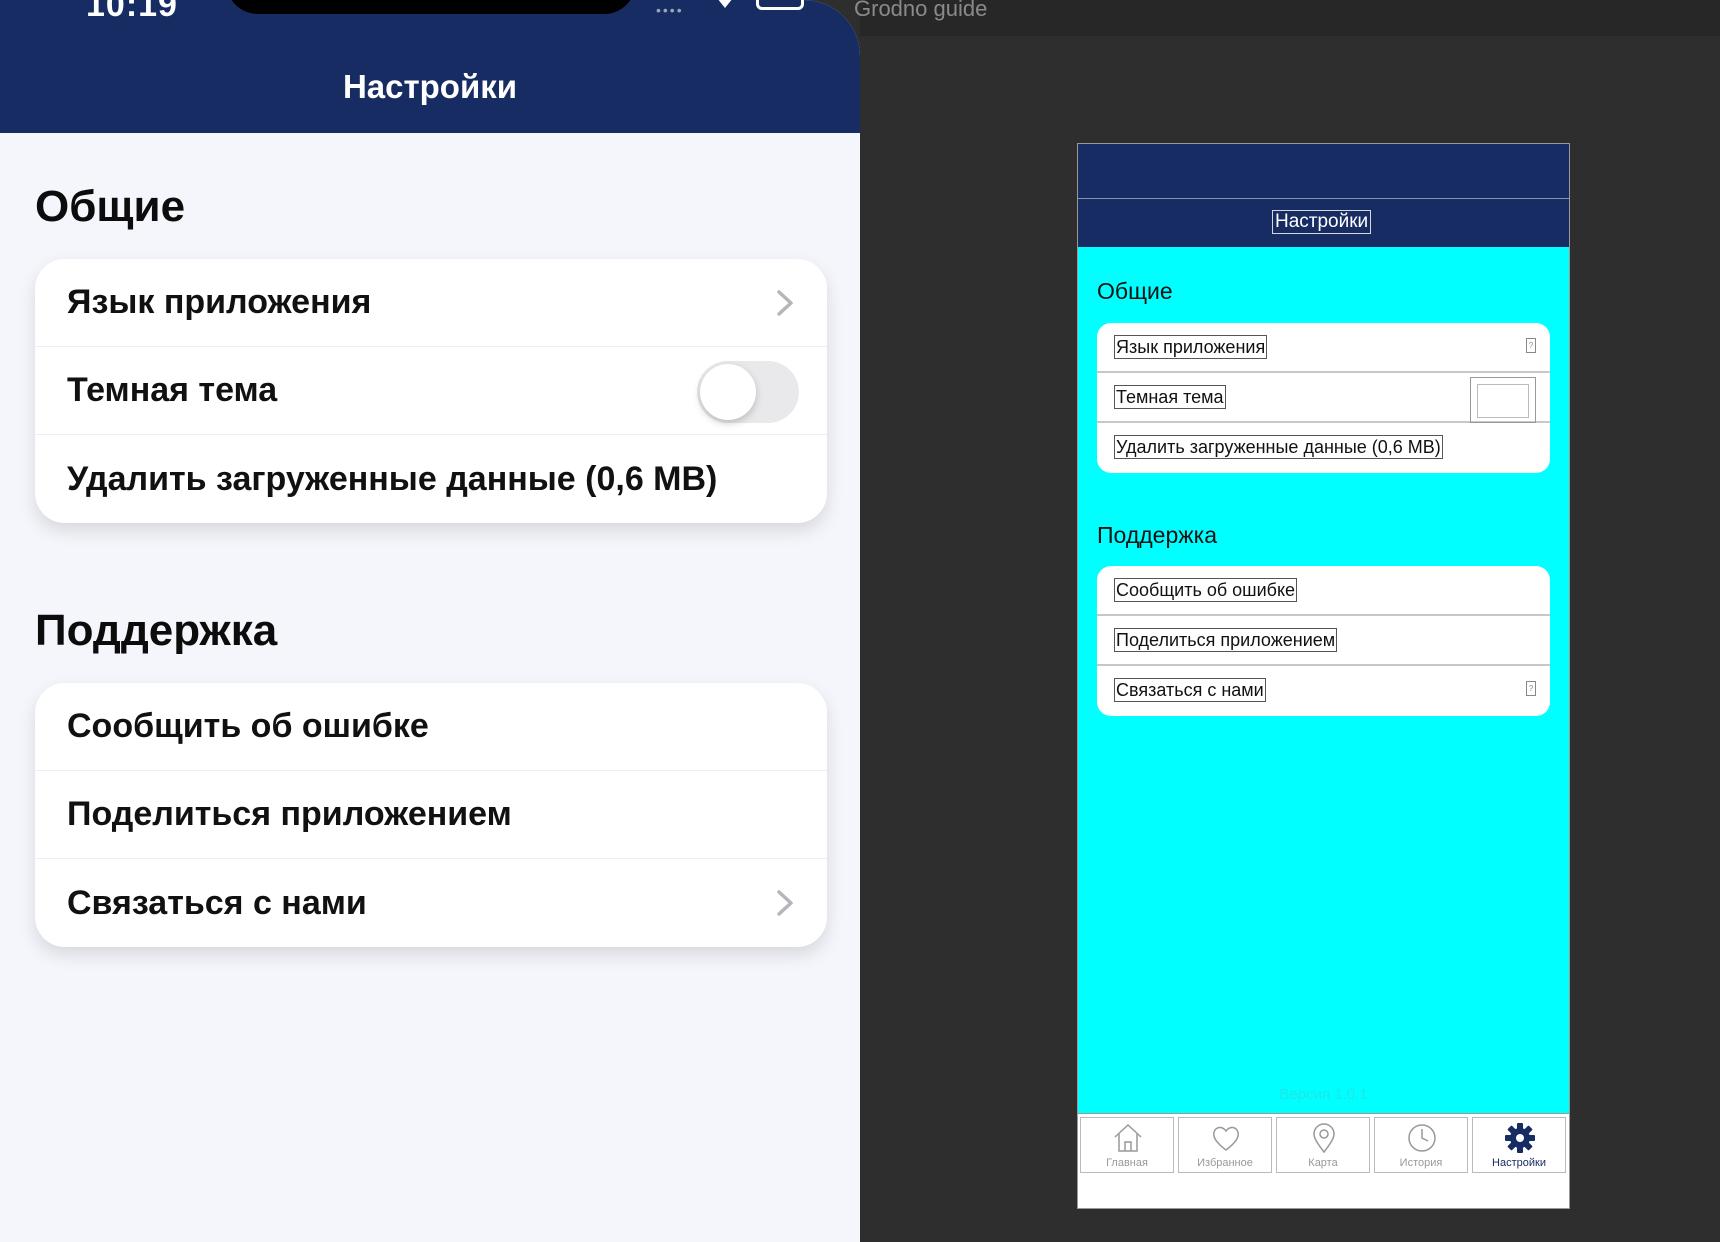 This screenshot has width=1720, height=1242. I want to click on page-title: Настройки, so click(430, 86).